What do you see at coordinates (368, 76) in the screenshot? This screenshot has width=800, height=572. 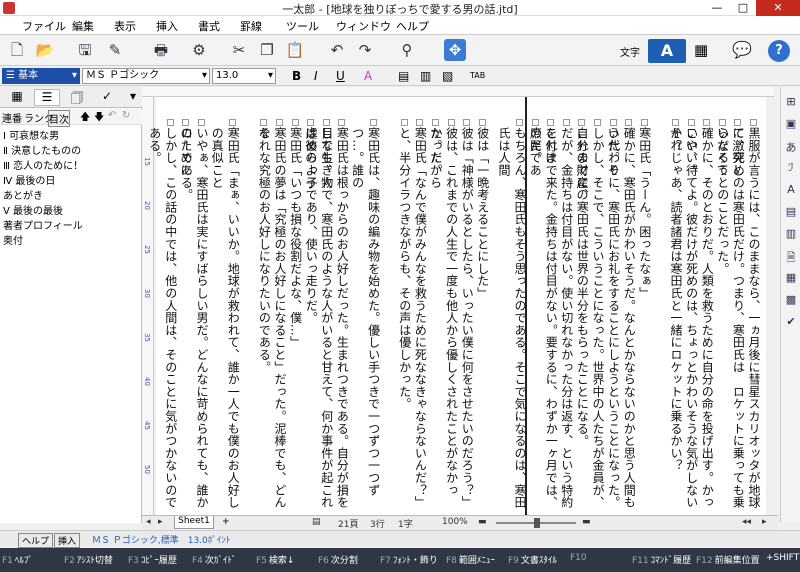 I see `font-color-button: A` at bounding box center [368, 76].